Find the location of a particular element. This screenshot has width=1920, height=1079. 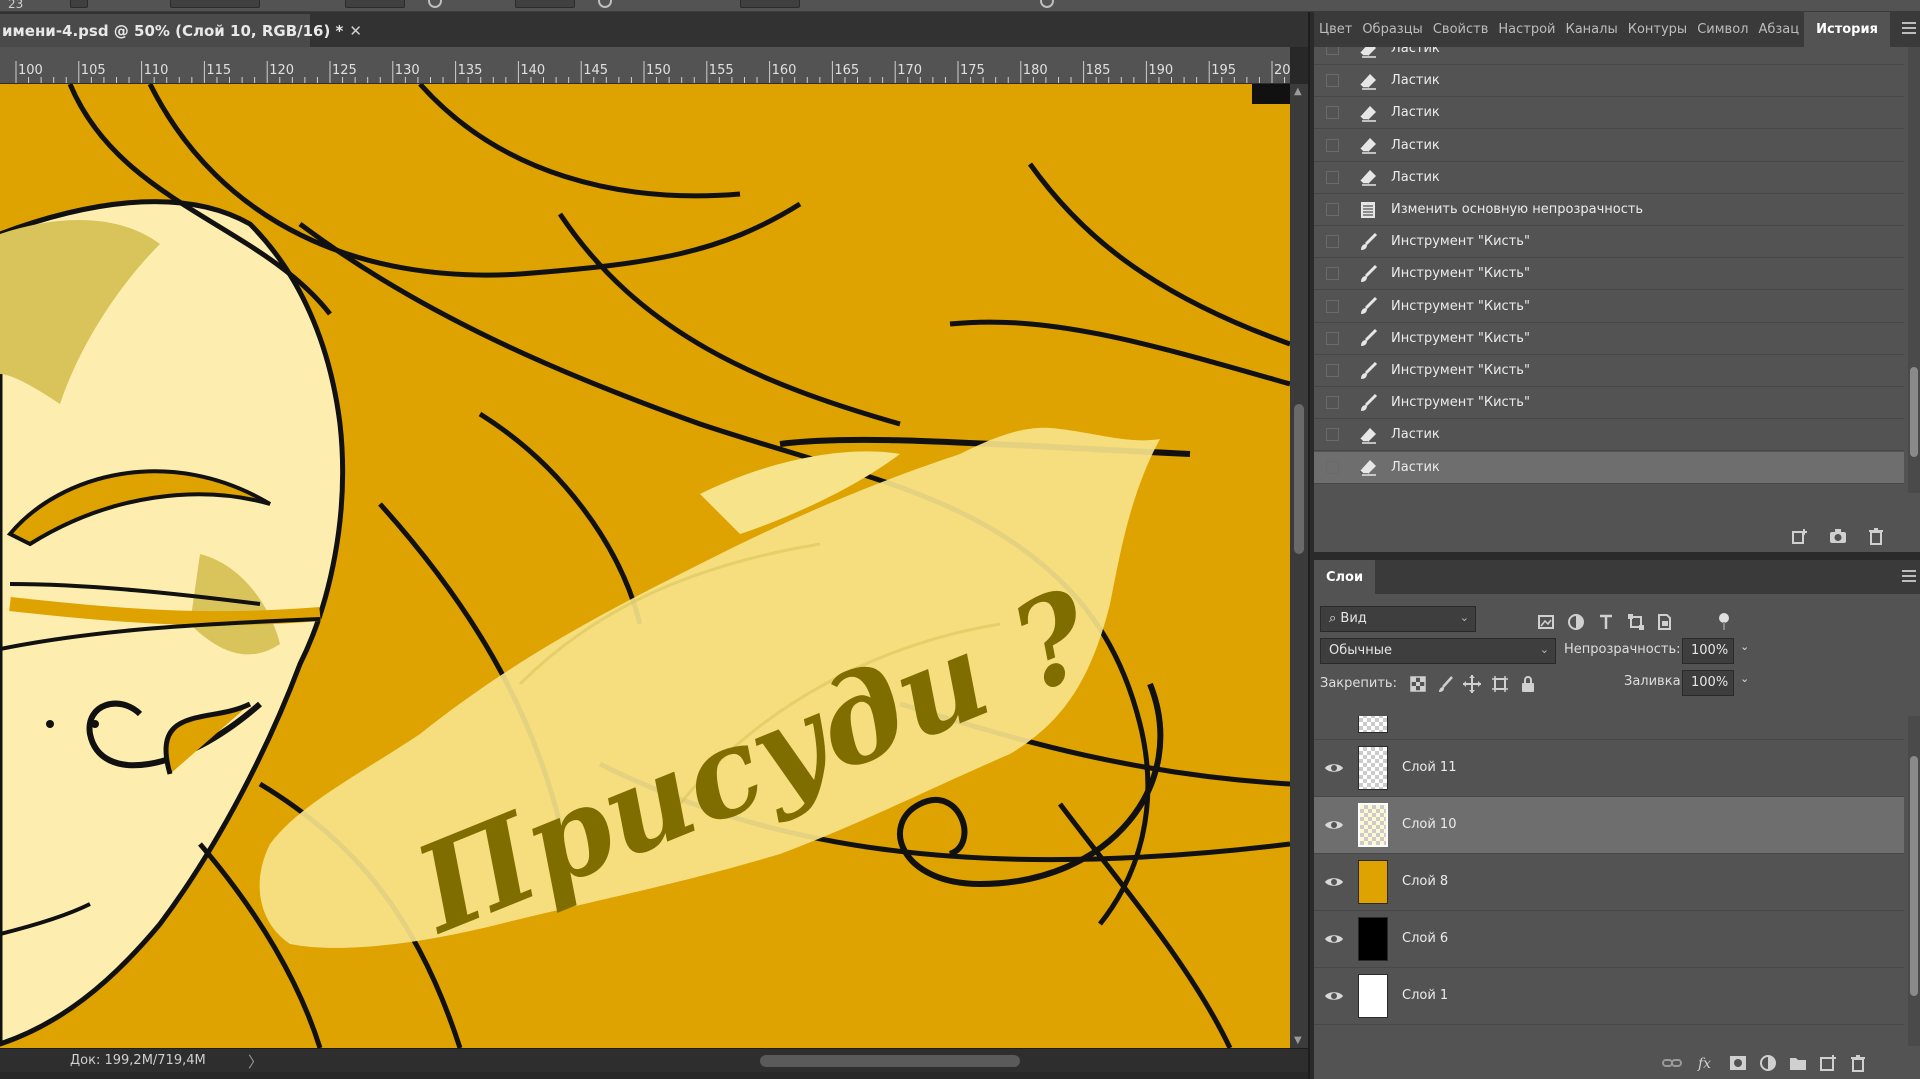

filter-type-layers-icon is located at coordinates (1606, 622).